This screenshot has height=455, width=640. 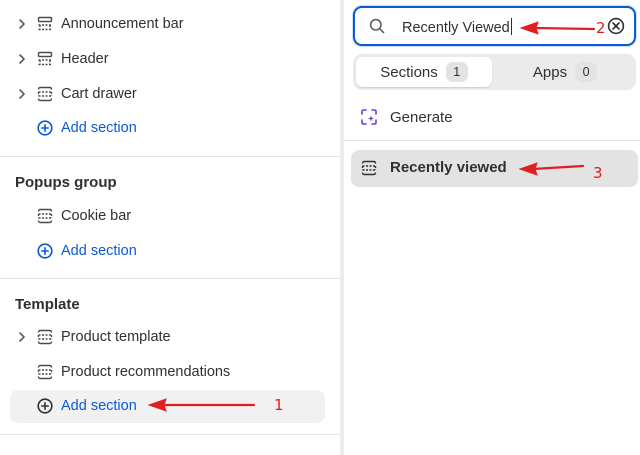 I want to click on clear-circle-icon, so click(x=616, y=26).